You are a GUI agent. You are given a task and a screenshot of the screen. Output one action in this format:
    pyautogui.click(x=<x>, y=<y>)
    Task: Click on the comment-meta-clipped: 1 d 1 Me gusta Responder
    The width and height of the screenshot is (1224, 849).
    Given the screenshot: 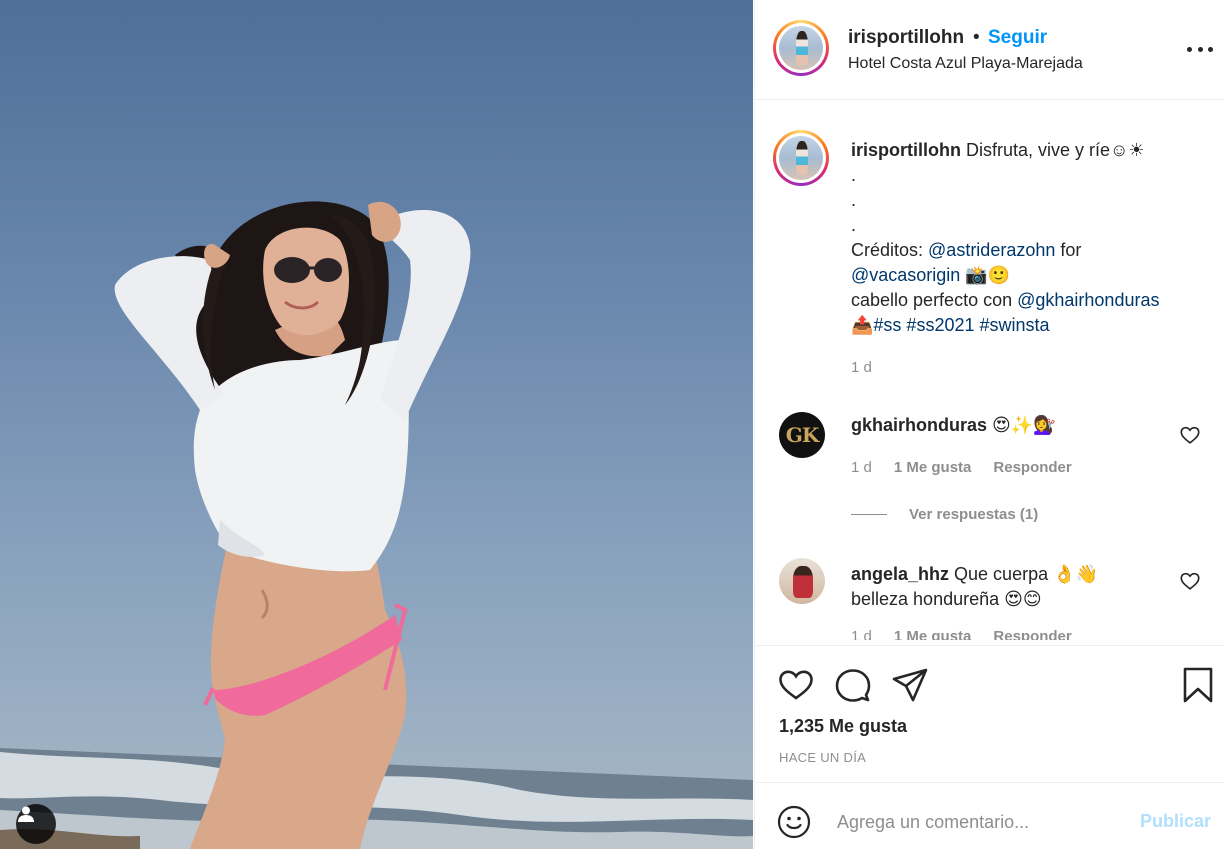 What is the action you would take?
    pyautogui.click(x=1011, y=634)
    